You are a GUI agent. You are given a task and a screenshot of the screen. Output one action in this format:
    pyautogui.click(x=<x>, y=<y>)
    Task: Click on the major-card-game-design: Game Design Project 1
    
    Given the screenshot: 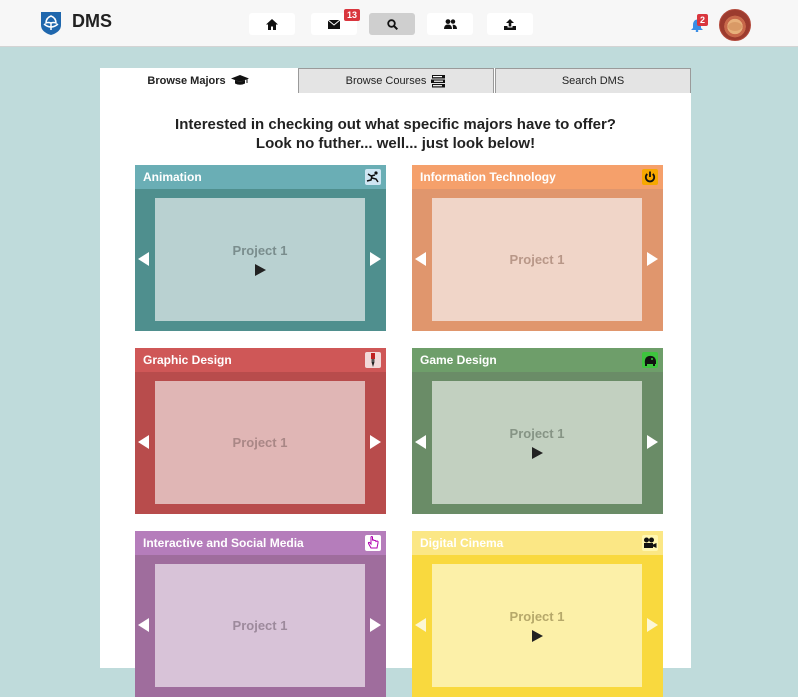 What is the action you would take?
    pyautogui.click(x=537, y=431)
    